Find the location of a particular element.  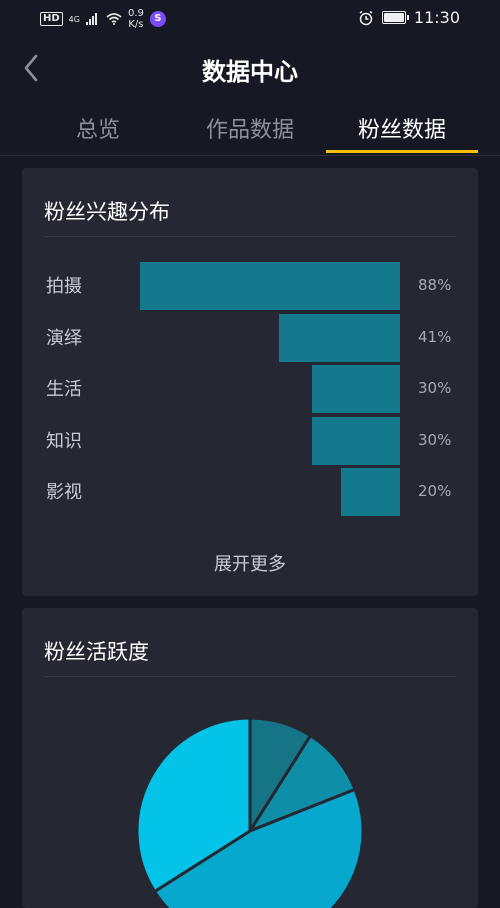

nav-bar: 数据中心 is located at coordinates (250, 69).